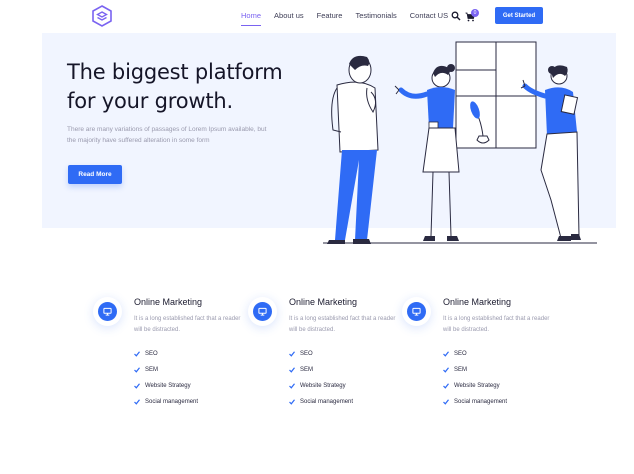 The width and height of the screenshot is (634, 474). What do you see at coordinates (175, 72) in the screenshot?
I see `hero-title-line1: The biggest platform` at bounding box center [175, 72].